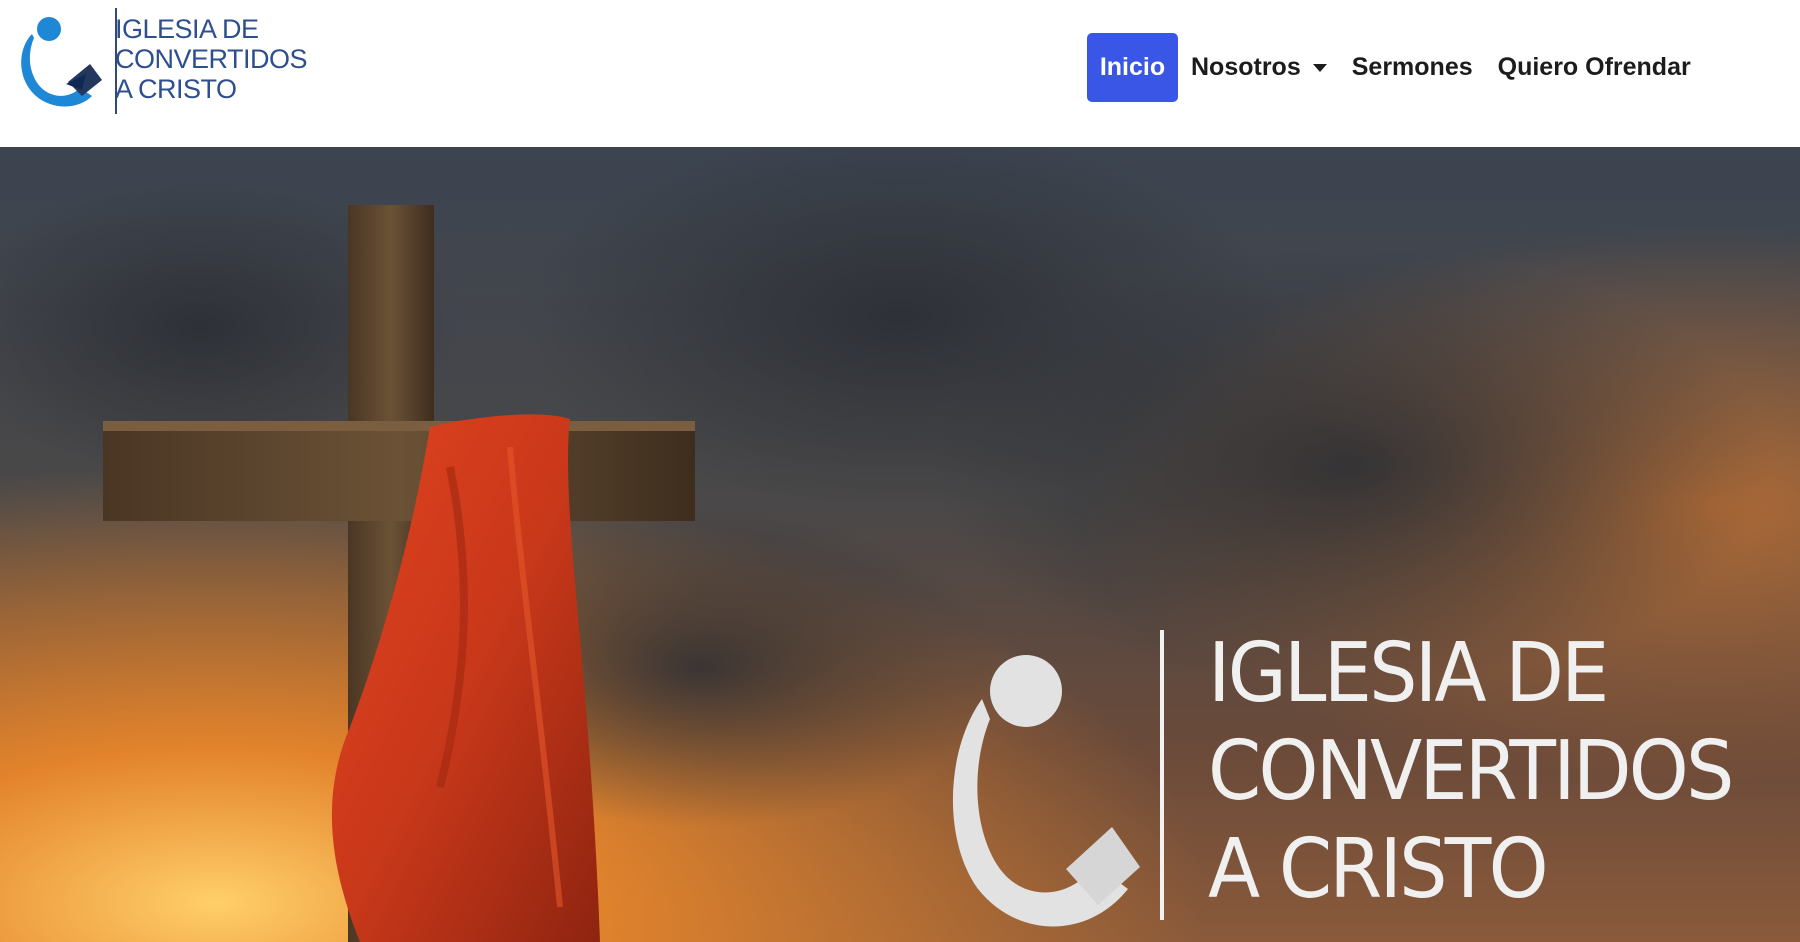 The width and height of the screenshot is (1800, 942). What do you see at coordinates (176, 89) in the screenshot?
I see `brand-line-3: A CRISTO` at bounding box center [176, 89].